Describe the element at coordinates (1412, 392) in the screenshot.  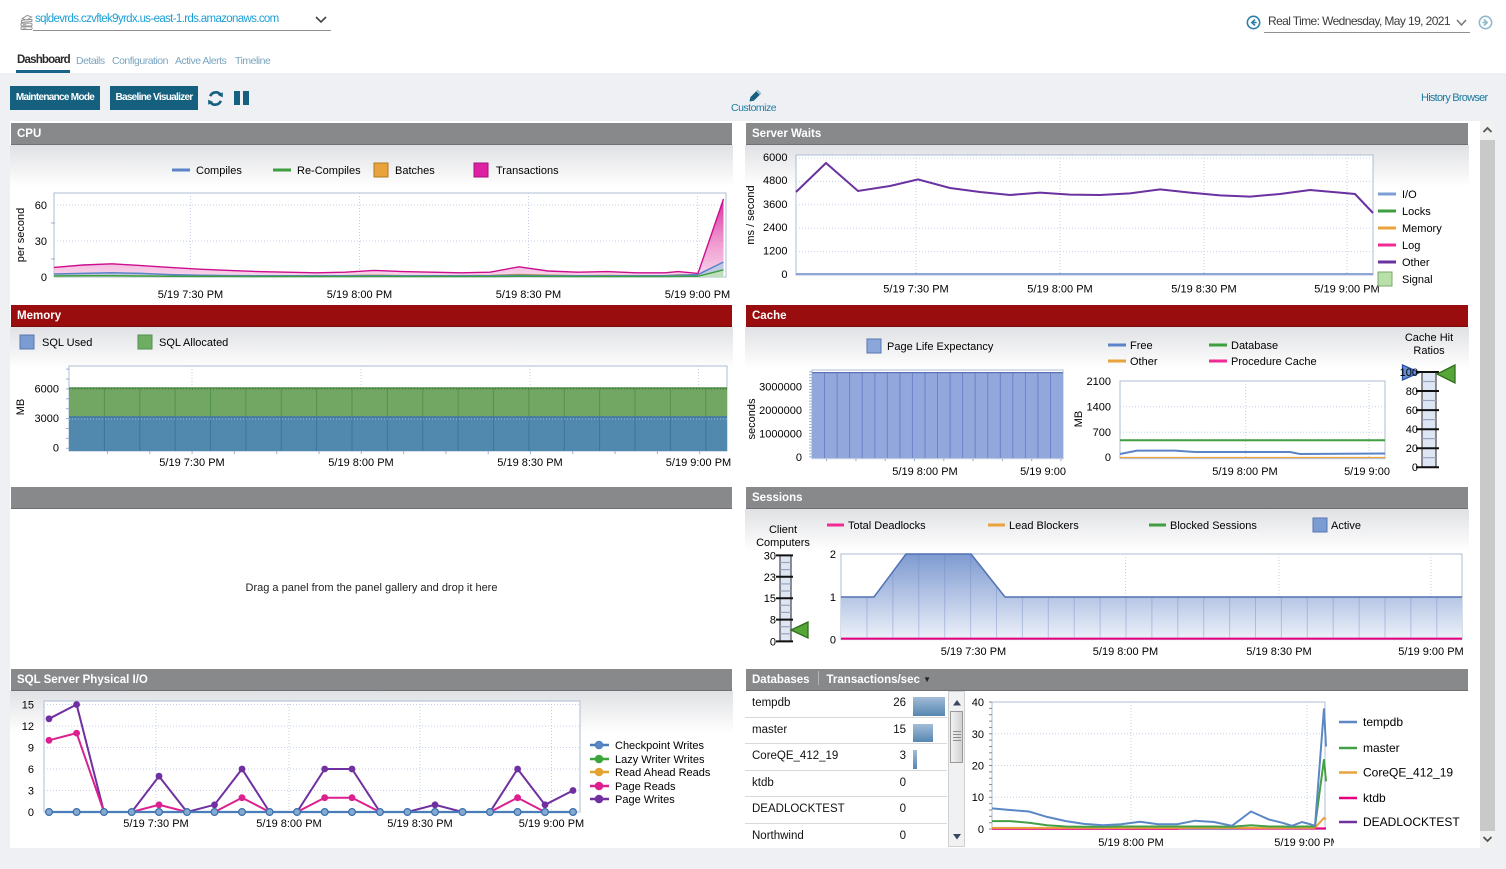
I see `svg-text: 80` at that location.